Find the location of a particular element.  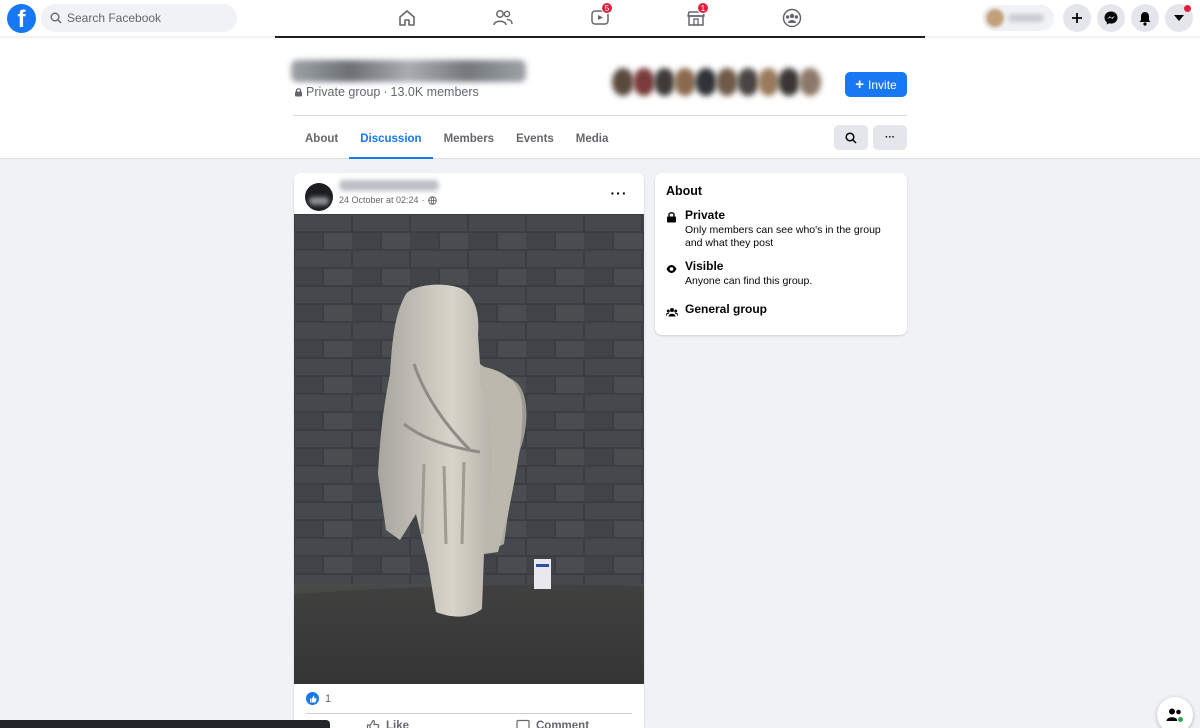

comment-icon is located at coordinates (523, 723).